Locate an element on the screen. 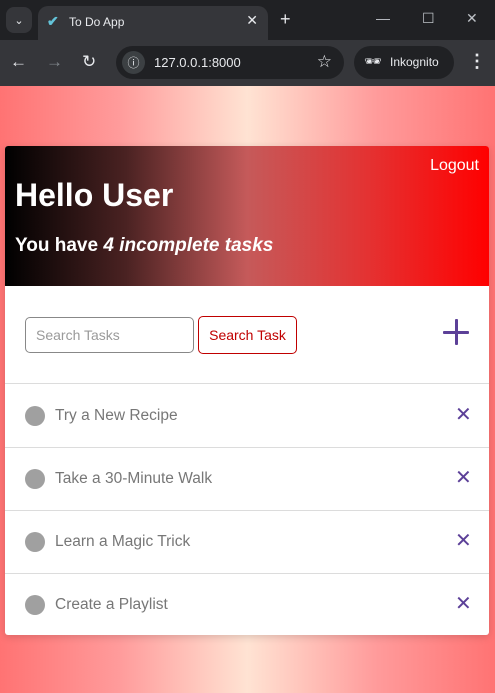  chevron-down-icon: ⌄ is located at coordinates (19, 20).